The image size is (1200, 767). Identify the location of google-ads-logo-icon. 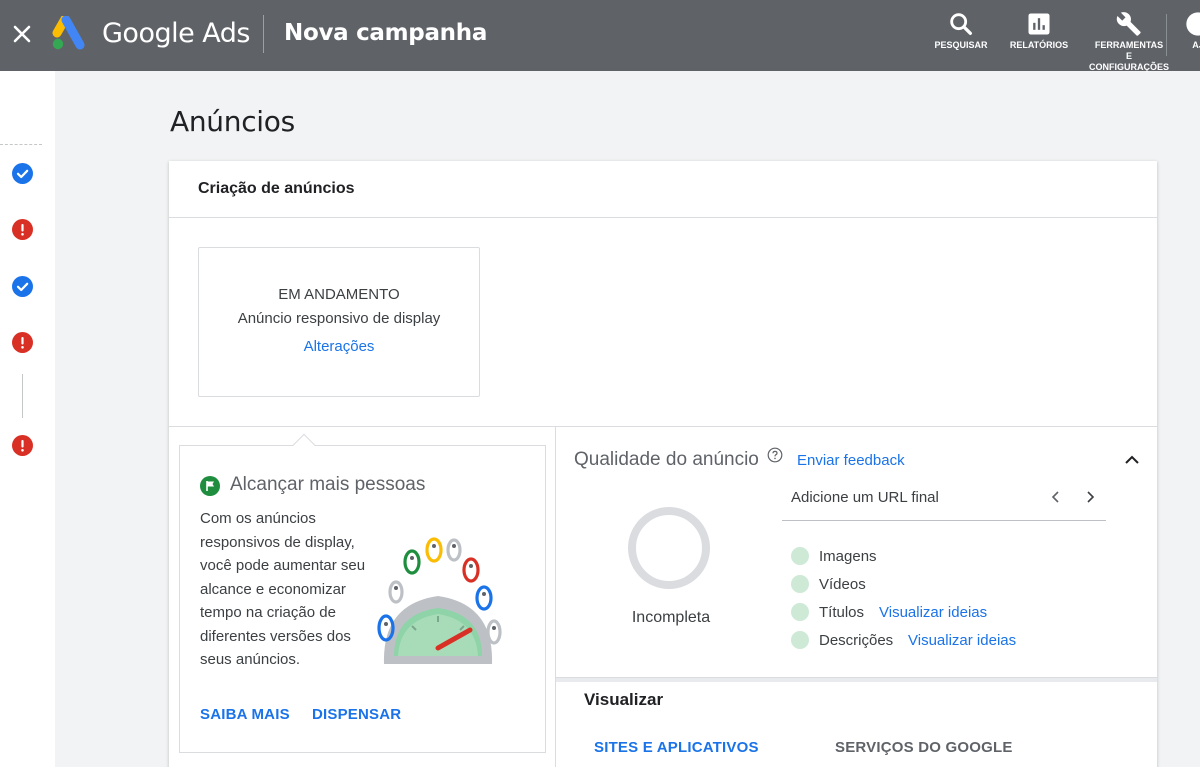
(71, 32).